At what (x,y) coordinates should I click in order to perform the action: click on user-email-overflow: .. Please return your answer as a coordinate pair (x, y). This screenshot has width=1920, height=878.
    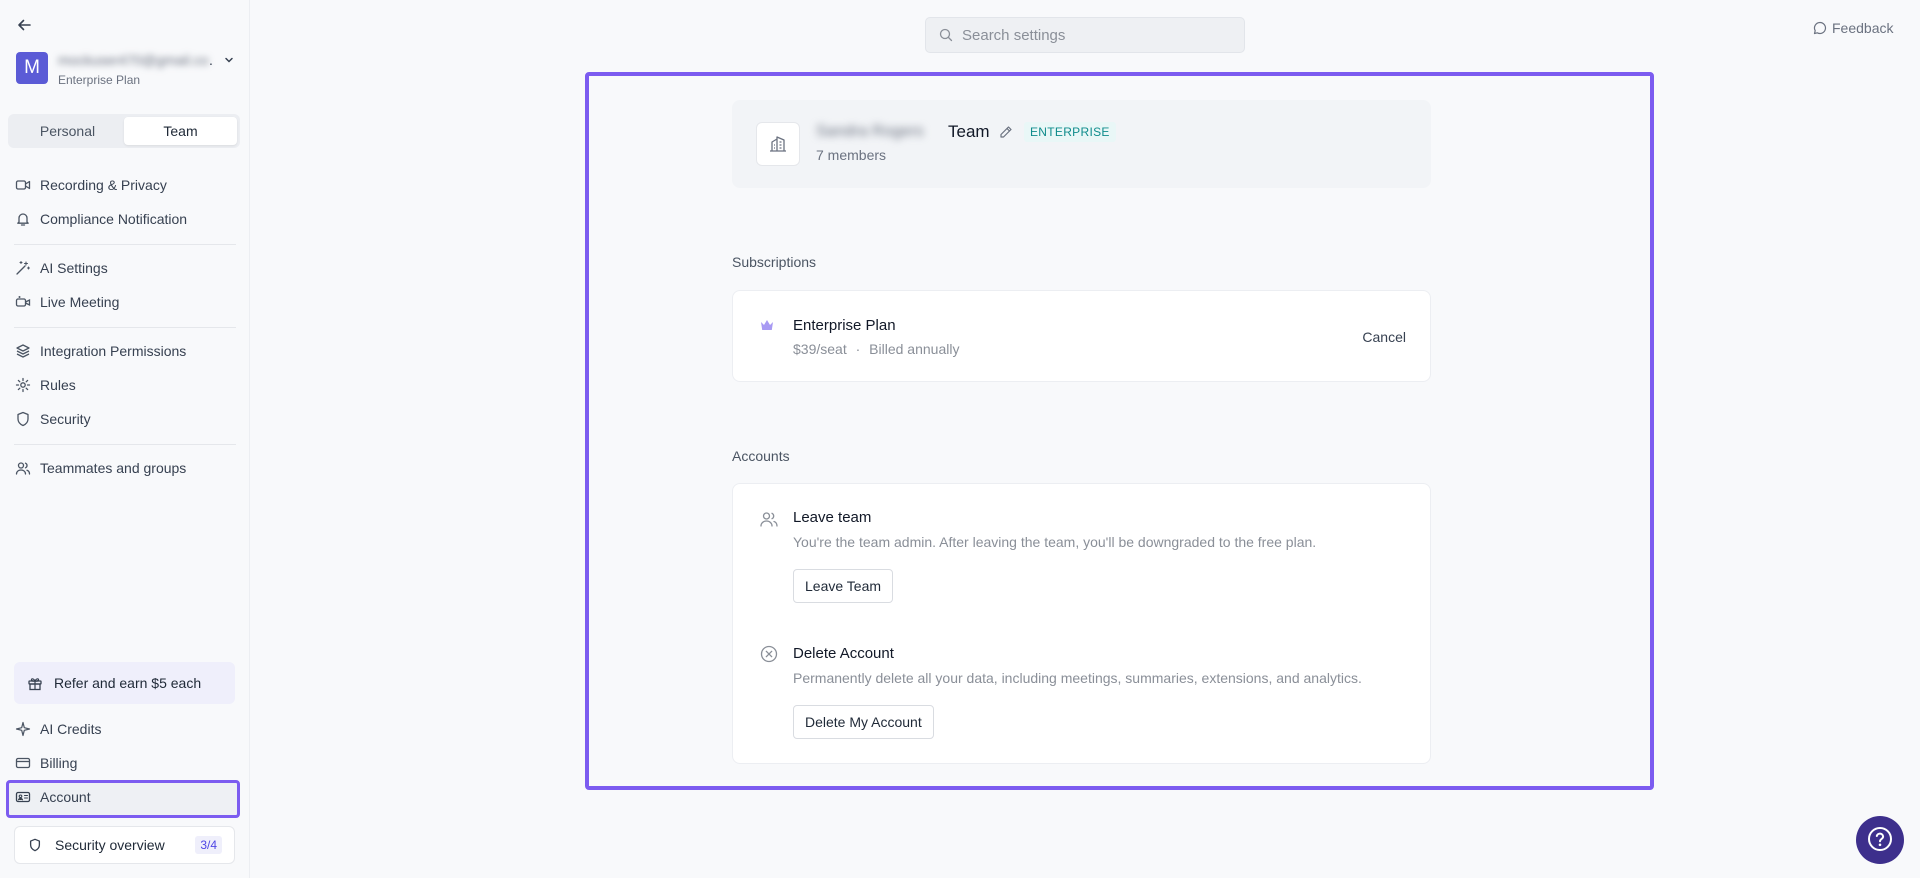
    Looking at the image, I should click on (211, 60).